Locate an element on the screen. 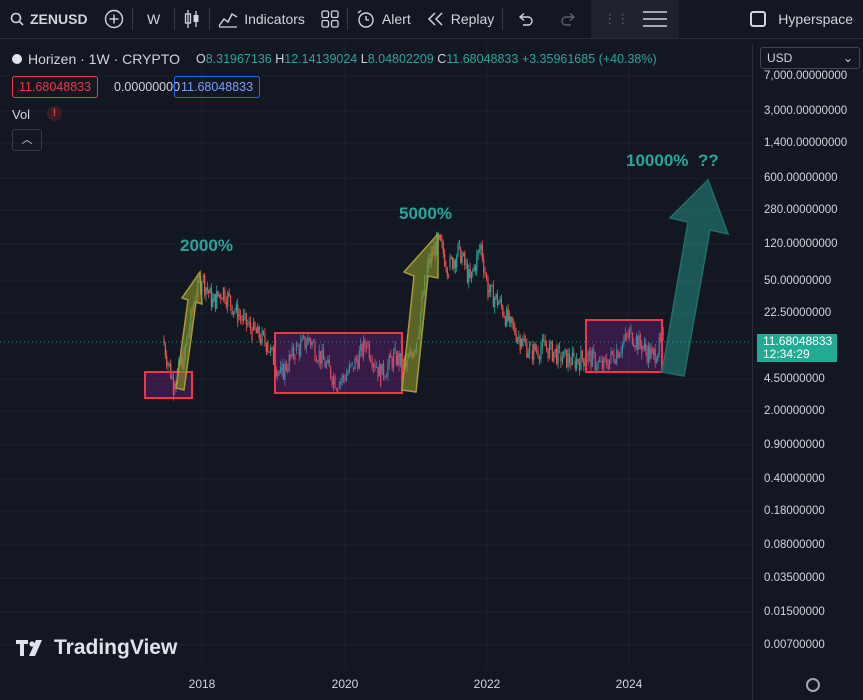  layouts-button is located at coordinates (330, 19).